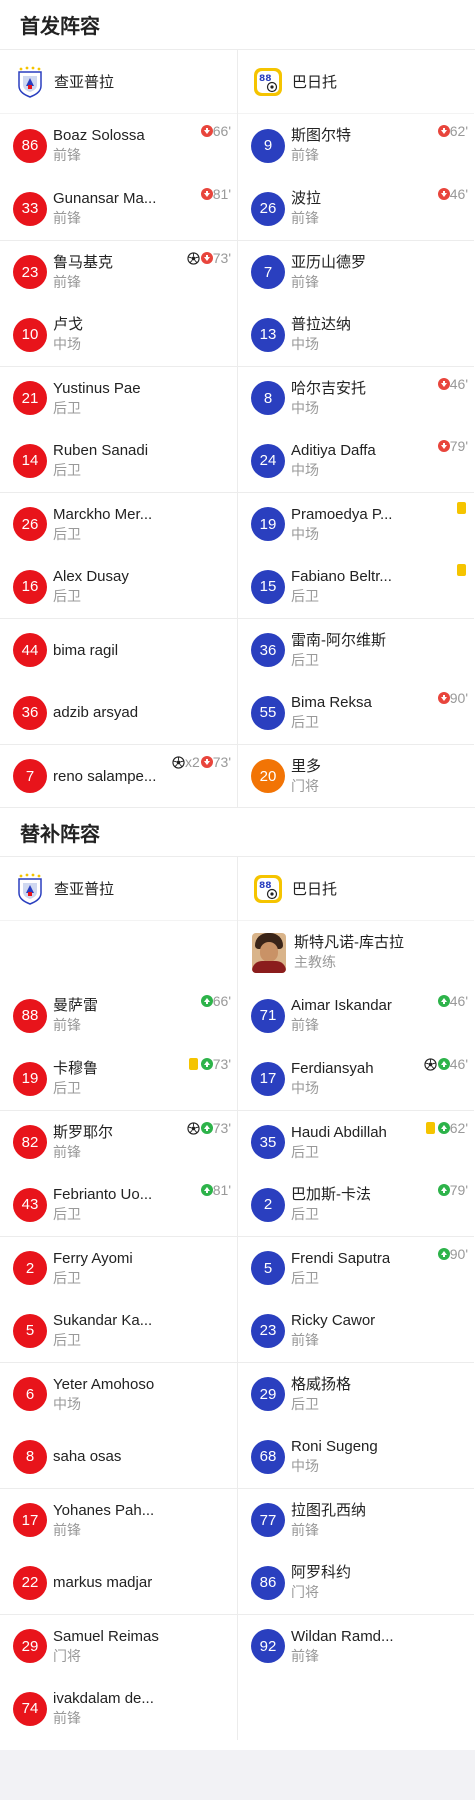 The height and width of the screenshot is (1800, 475). I want to click on player-row: 23 鲁马基克 前锋 73', so click(118, 271).